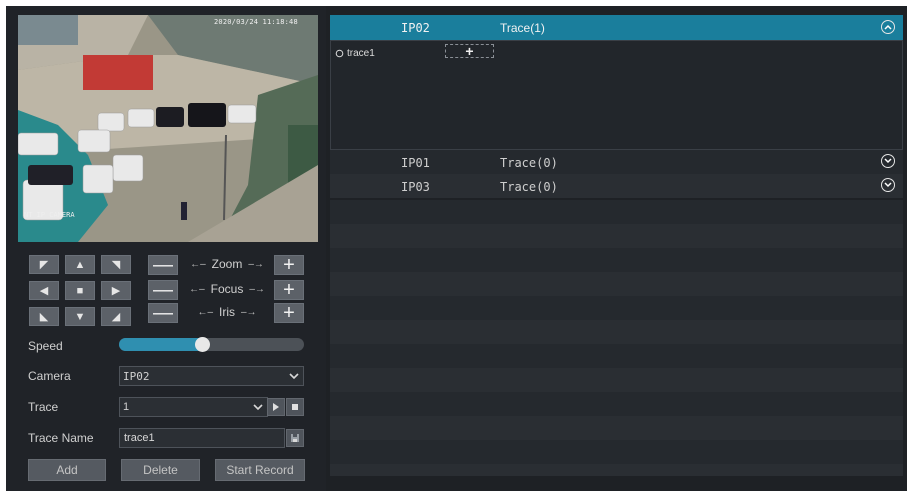 The image size is (907, 491). What do you see at coordinates (80, 316) in the screenshot?
I see `ptz-down-button: ▼` at bounding box center [80, 316].